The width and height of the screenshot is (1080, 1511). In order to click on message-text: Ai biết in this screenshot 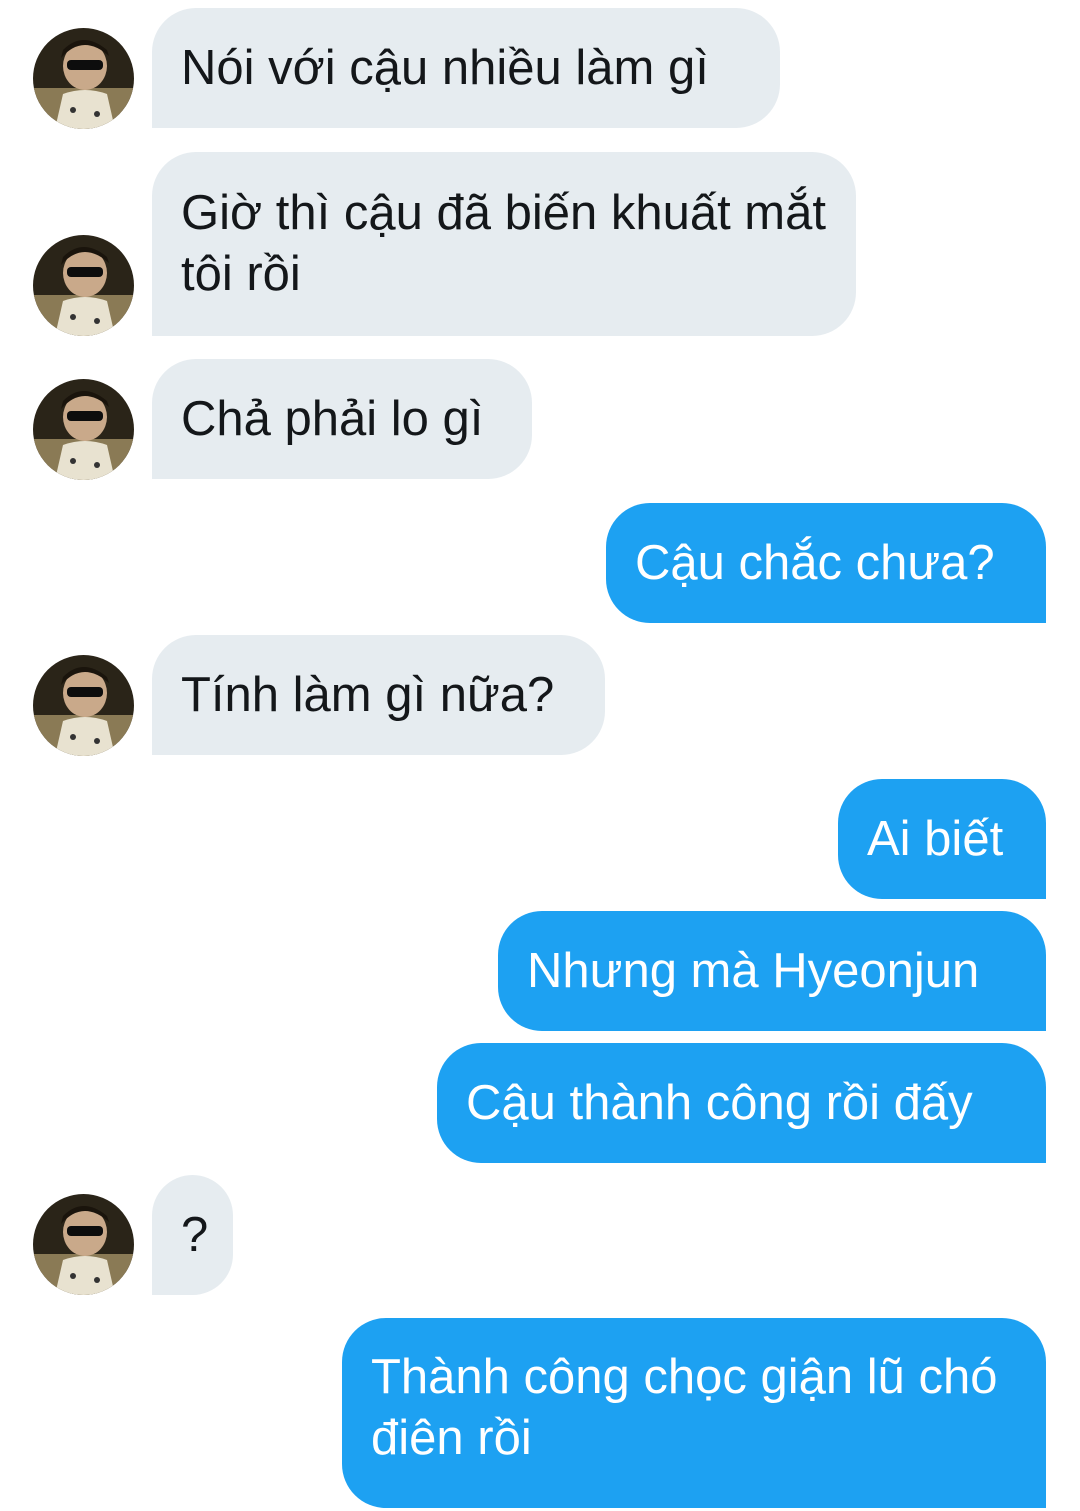, I will do `click(935, 838)`.